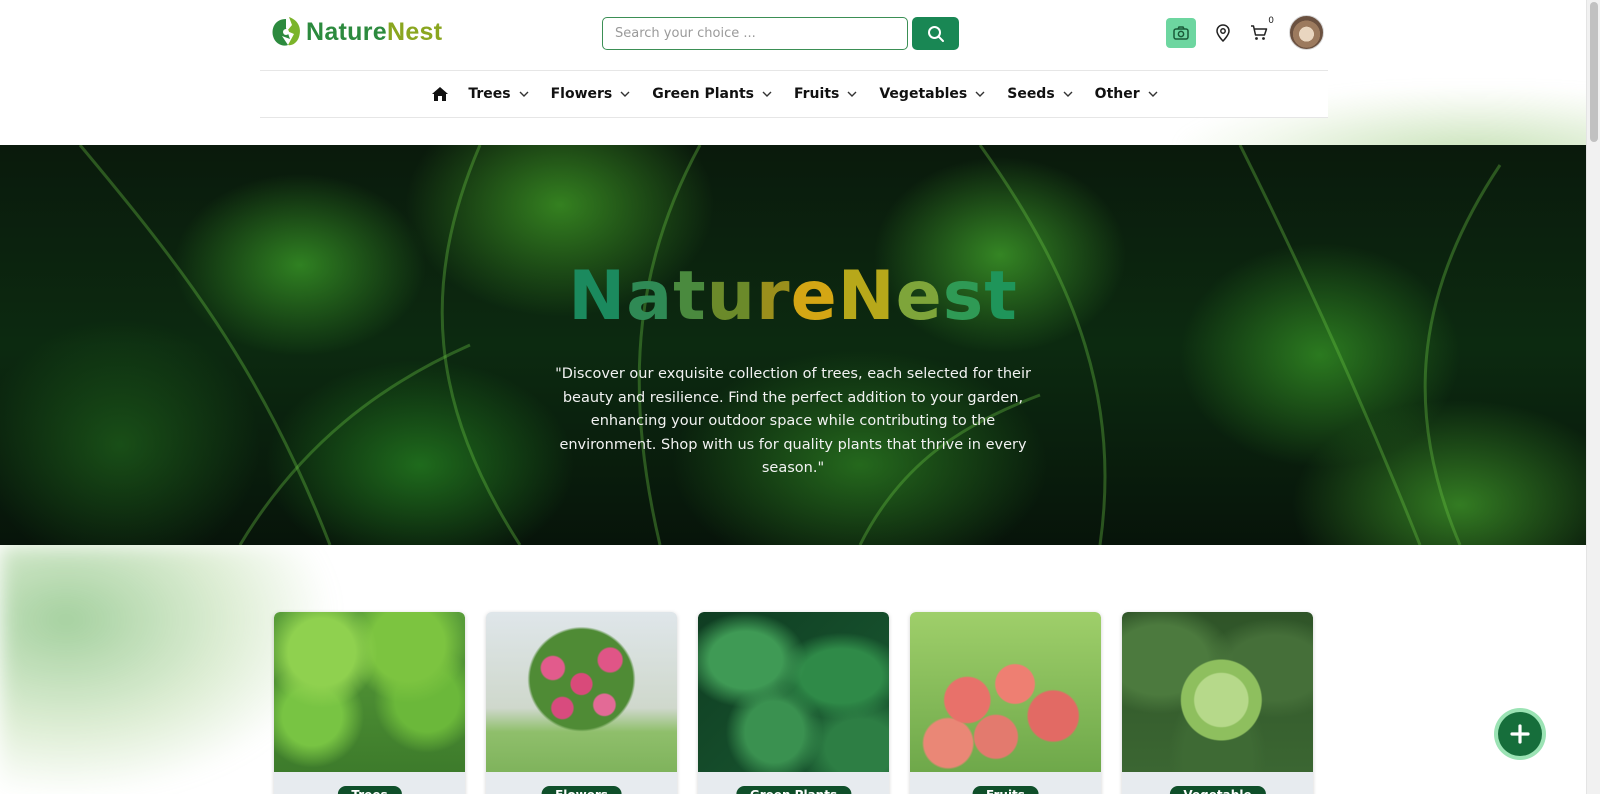  What do you see at coordinates (1217, 790) in the screenshot?
I see `category-label: Vegetable` at bounding box center [1217, 790].